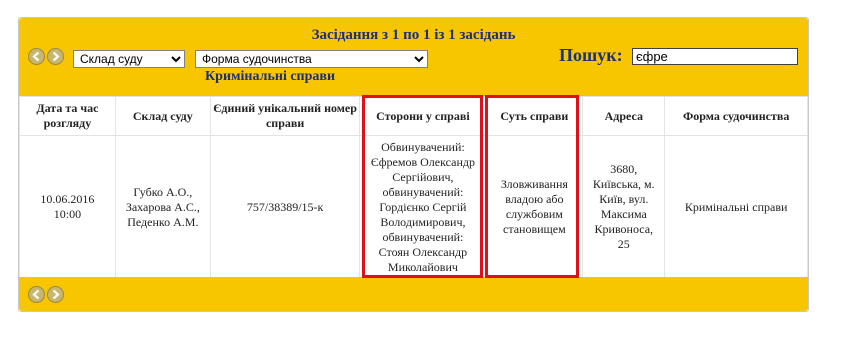  What do you see at coordinates (285, 116) in the screenshot?
I see `column-header-case-number: Єдиний унікальний номер справи` at bounding box center [285, 116].